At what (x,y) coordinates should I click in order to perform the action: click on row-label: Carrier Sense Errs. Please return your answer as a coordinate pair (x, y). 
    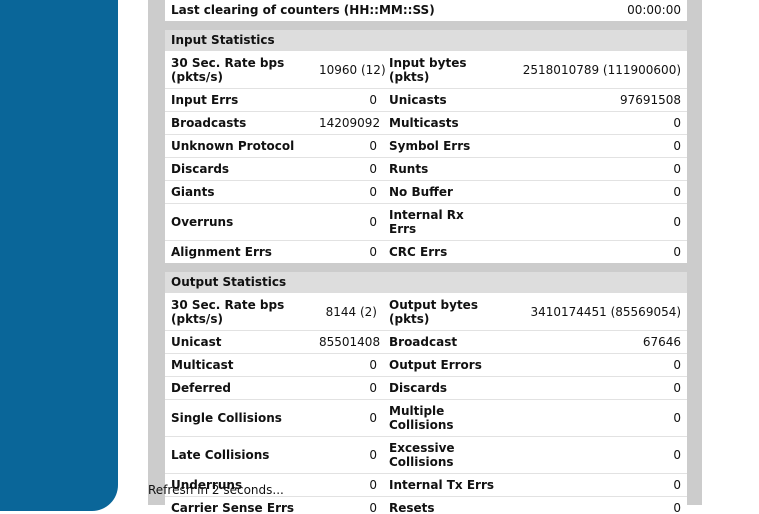
    Looking at the image, I should click on (239, 505).